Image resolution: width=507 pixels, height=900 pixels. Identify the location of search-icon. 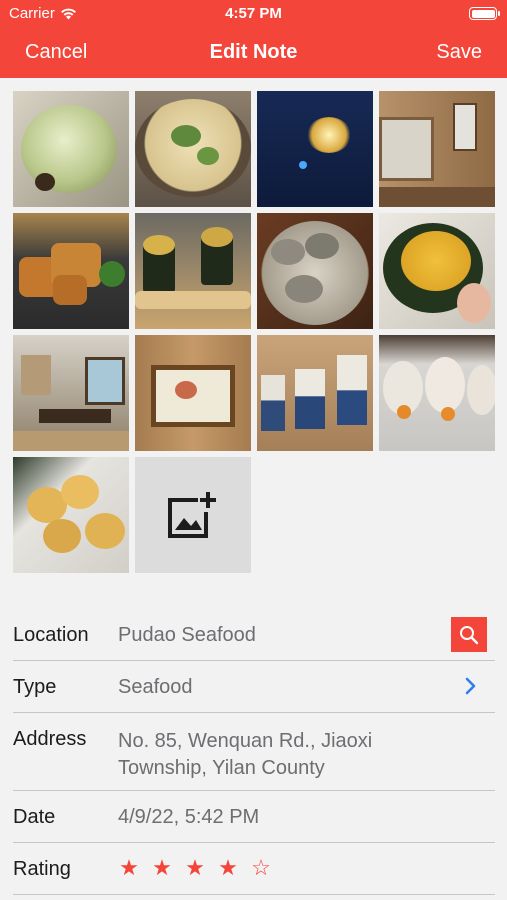
(469, 634).